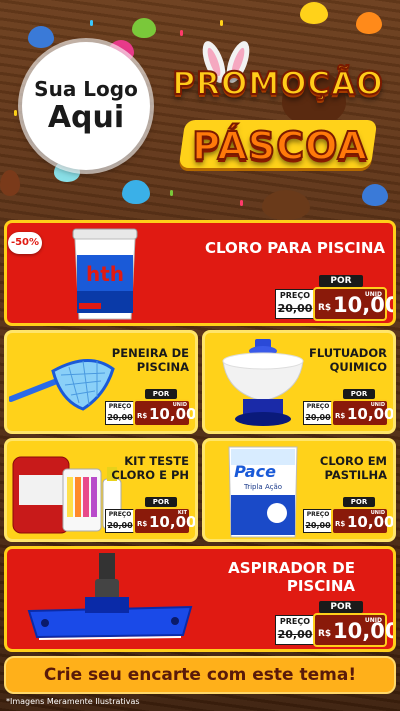 This screenshot has width=400, height=711. I want to click on promo-title: PROMOÇÃO, so click(277, 84).